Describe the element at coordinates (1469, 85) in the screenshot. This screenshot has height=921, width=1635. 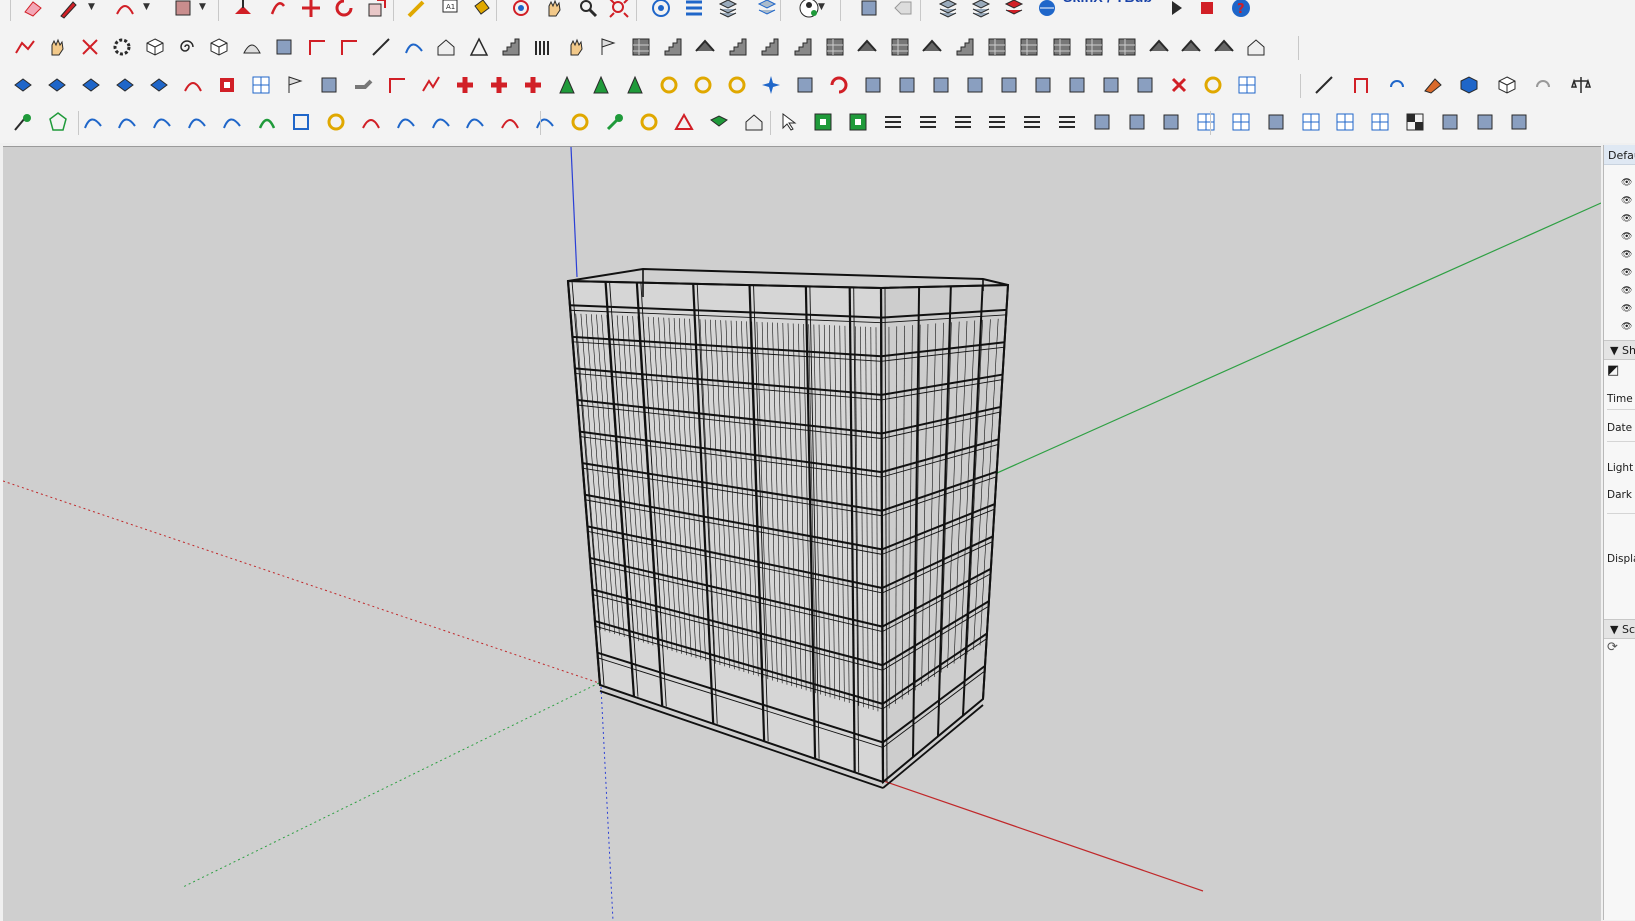
I see `component-icon` at that location.